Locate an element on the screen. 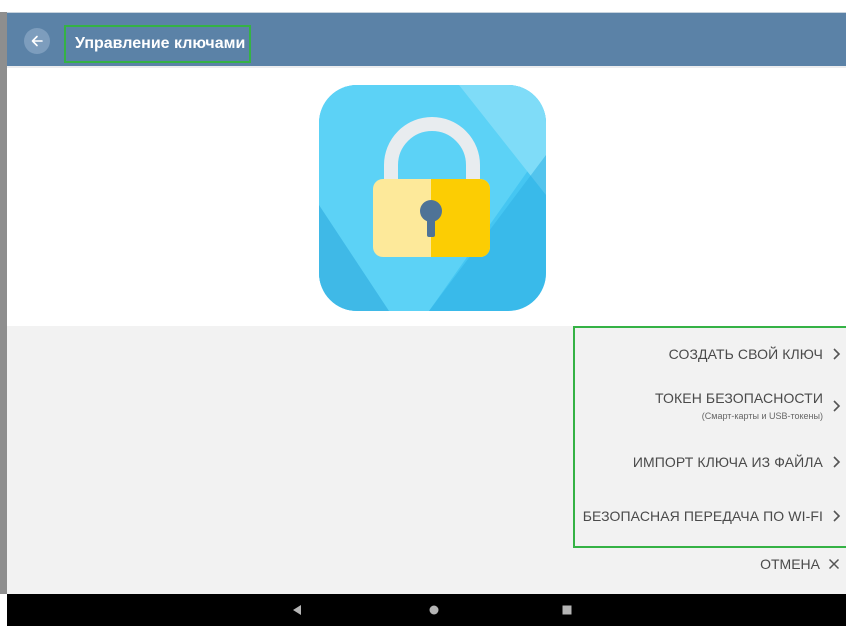  nav-recents-button is located at coordinates (567, 610).